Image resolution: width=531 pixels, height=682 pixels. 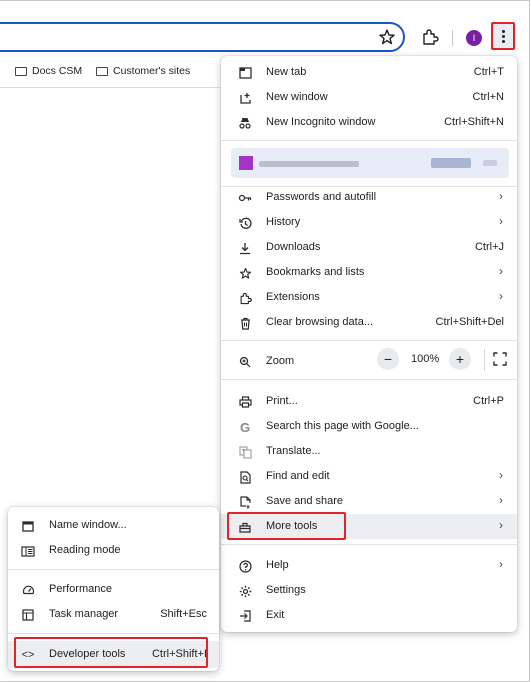 I want to click on bookmark-customers-sites: Customer's sites, so click(x=143, y=71).